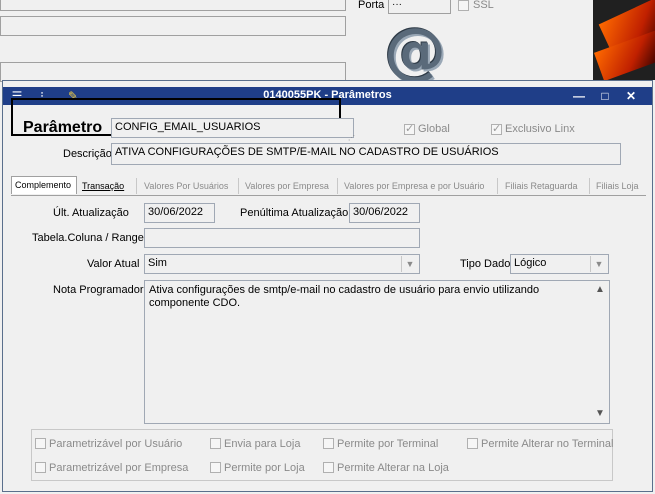 The width and height of the screenshot is (655, 494). What do you see at coordinates (579, 96) in the screenshot?
I see `minimize-button: —` at bounding box center [579, 96].